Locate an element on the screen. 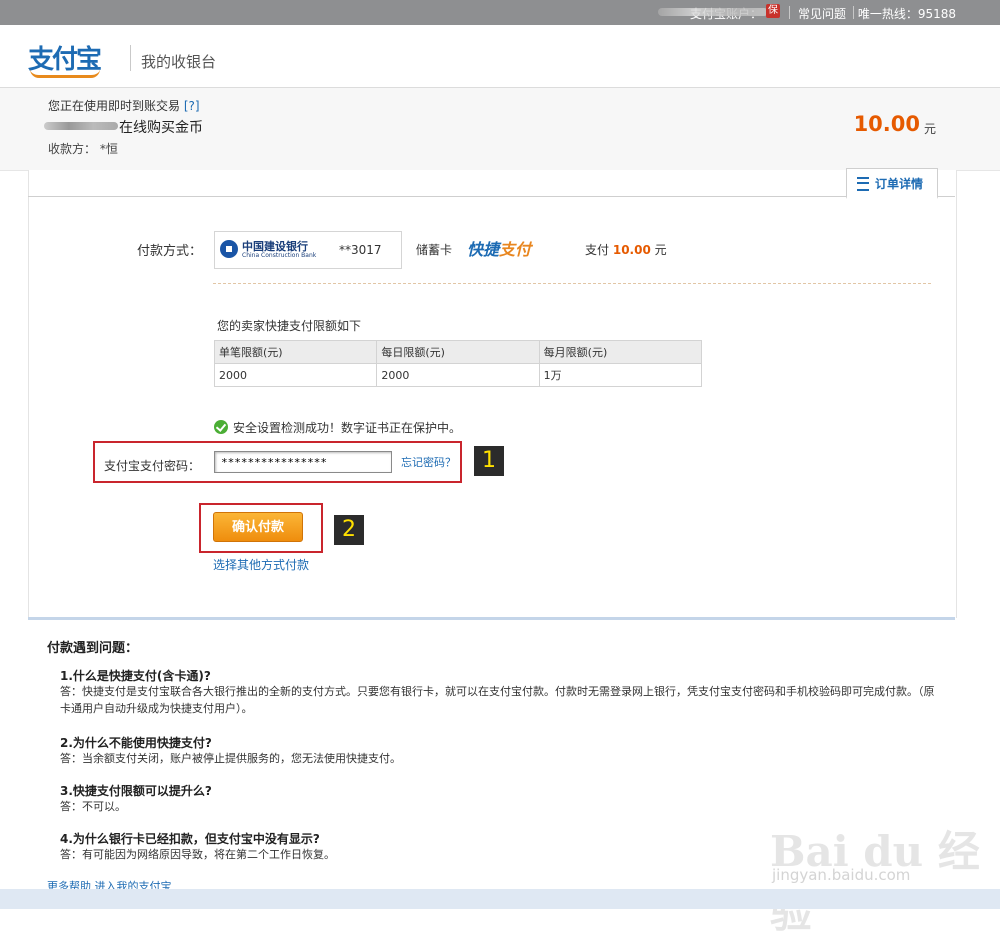  limit-header: 每月限额(元) is located at coordinates (620, 352).